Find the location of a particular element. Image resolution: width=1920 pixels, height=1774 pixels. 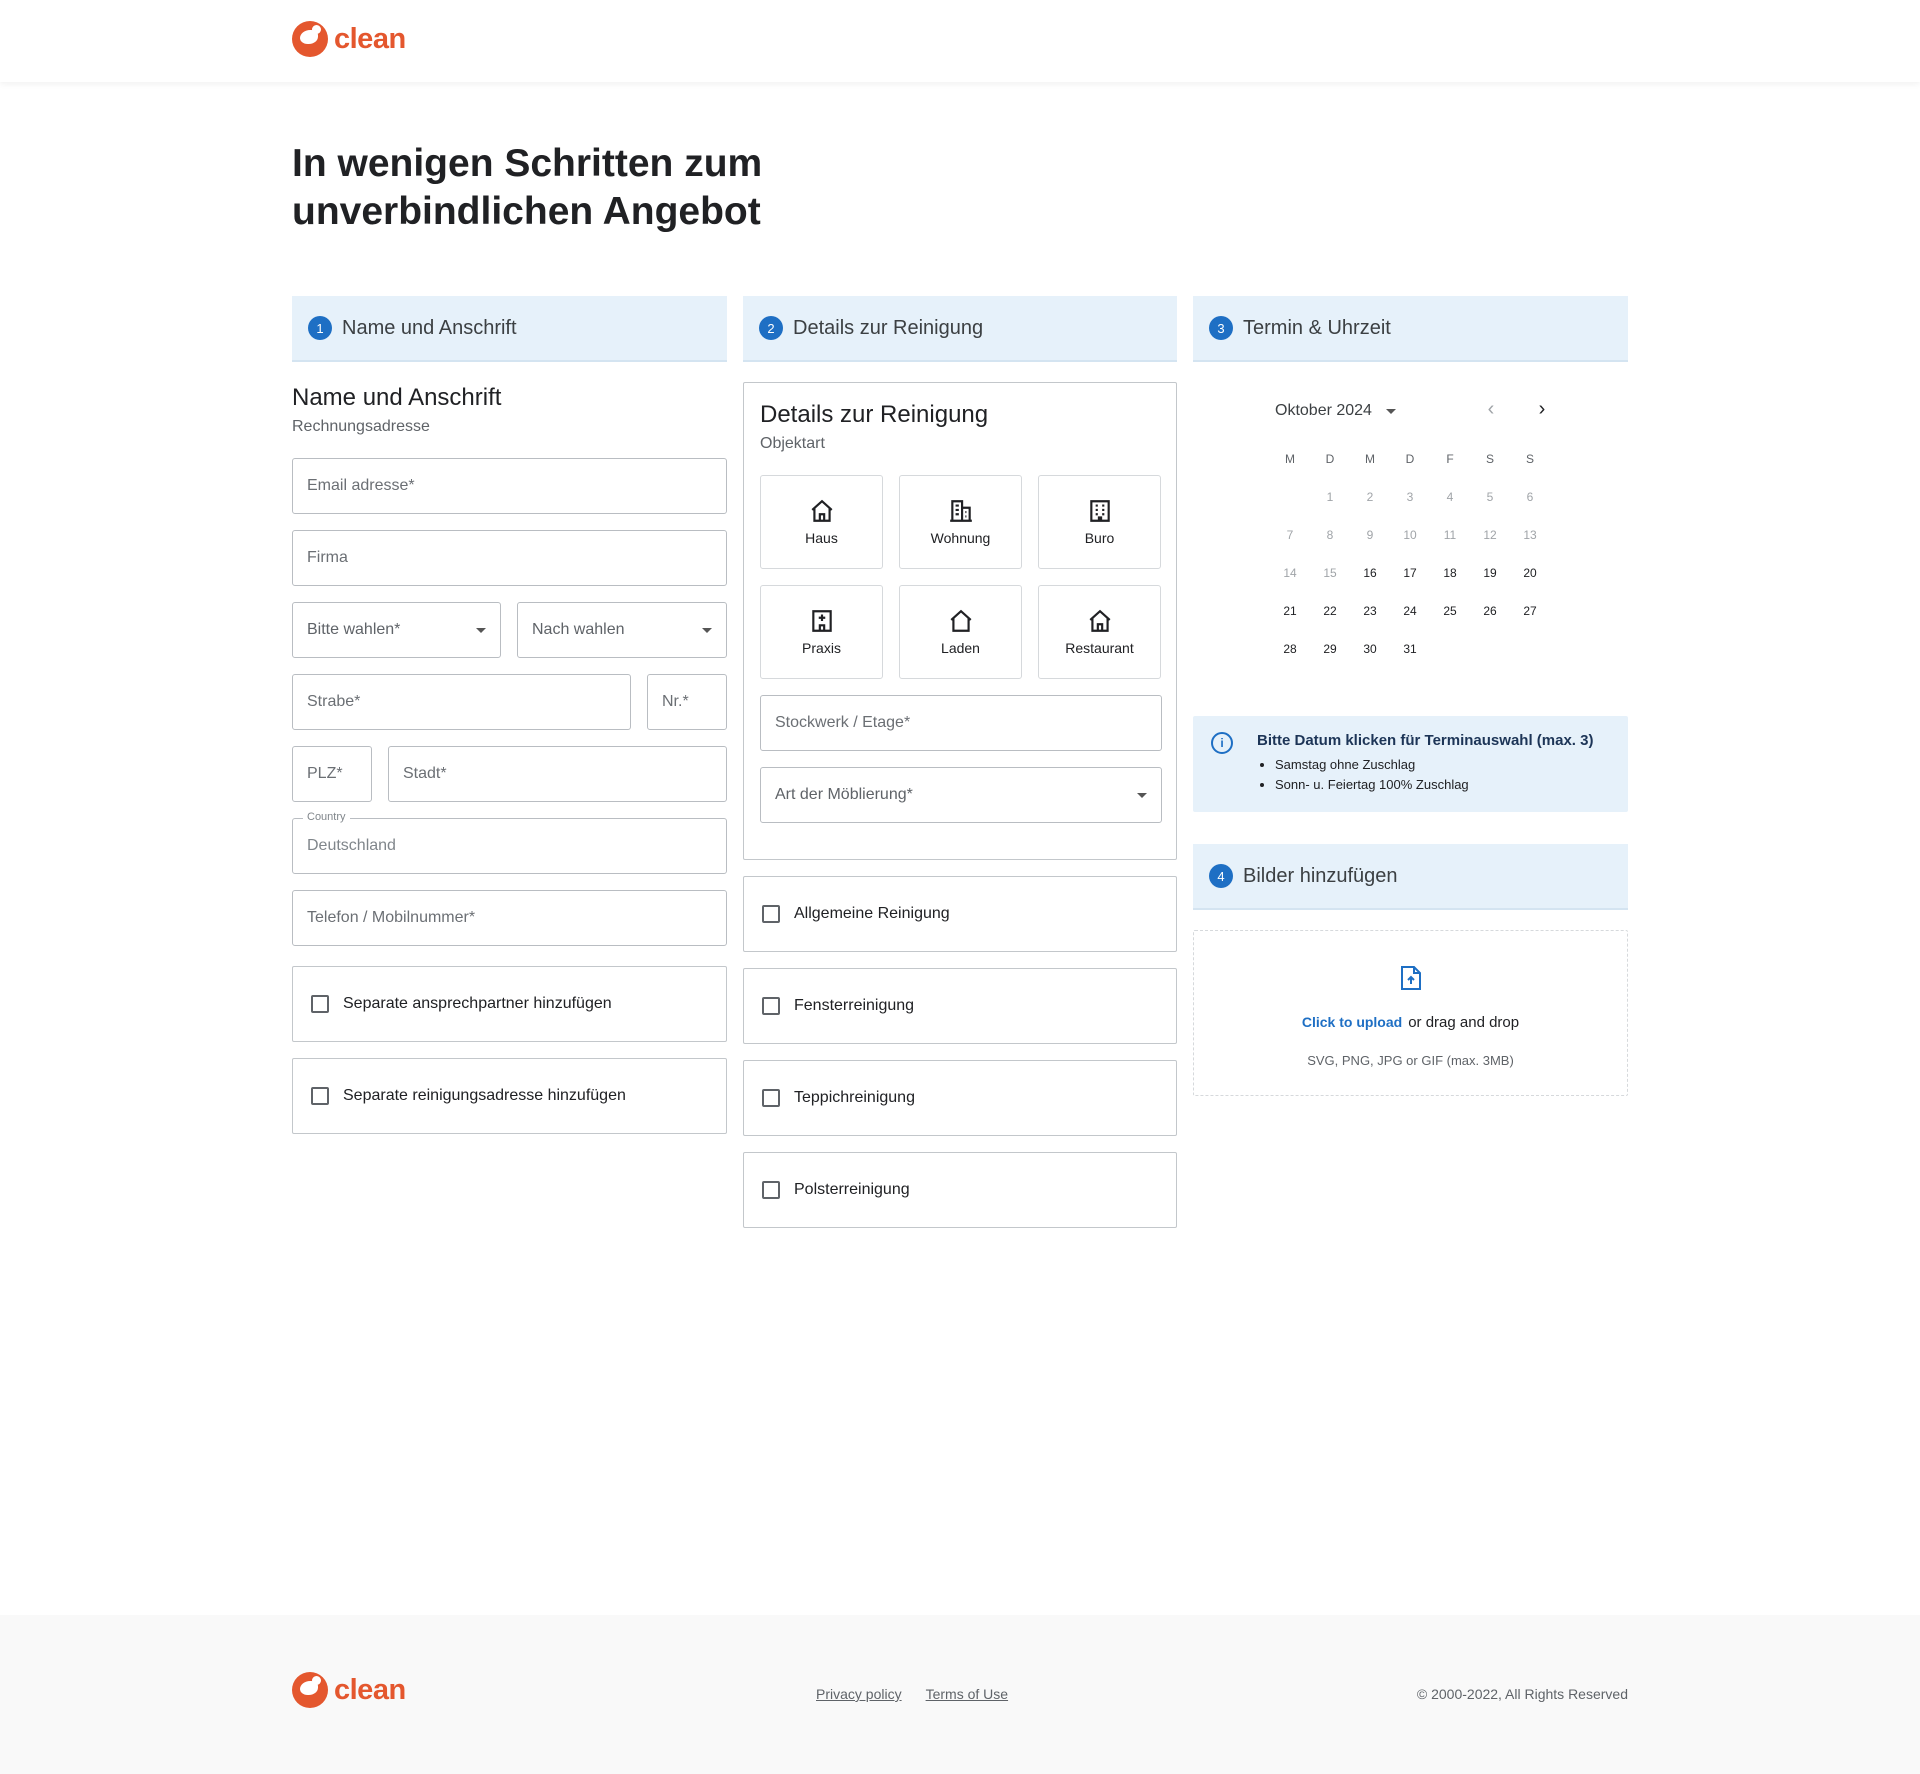

upload-link: Click to upload is located at coordinates (1352, 1022).